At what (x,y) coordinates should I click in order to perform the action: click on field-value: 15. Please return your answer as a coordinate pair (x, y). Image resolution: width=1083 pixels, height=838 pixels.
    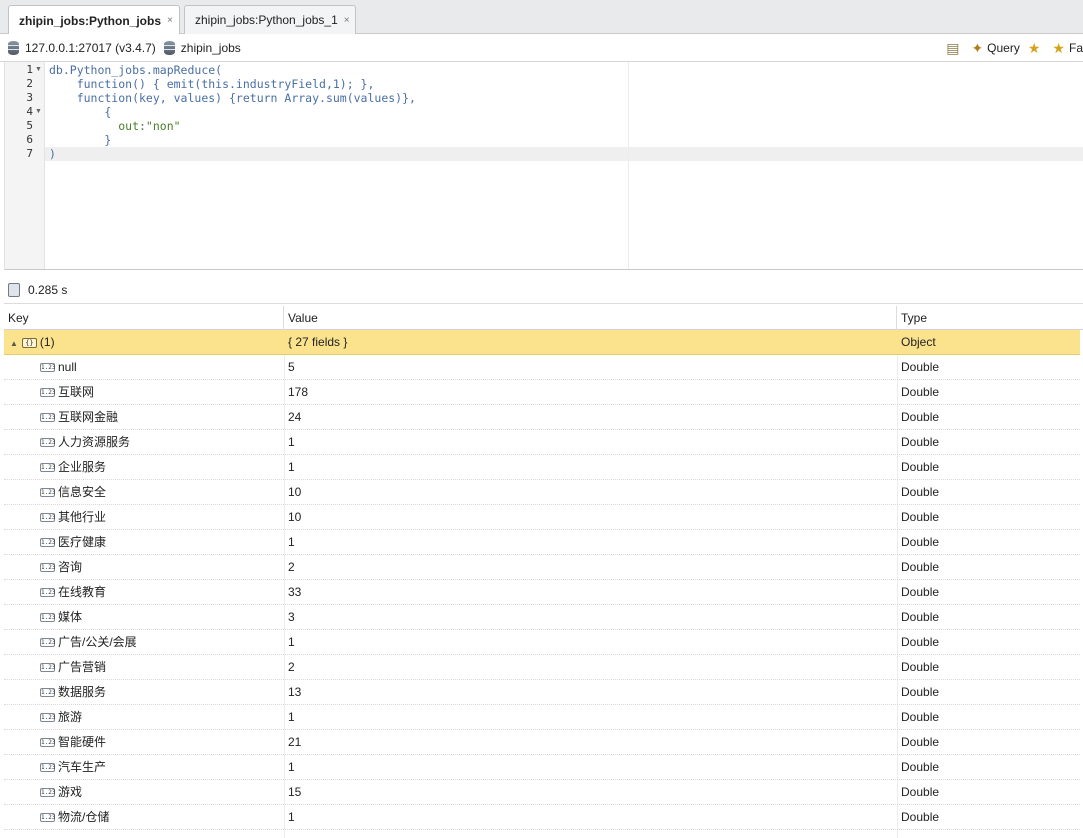
    Looking at the image, I should click on (295, 792).